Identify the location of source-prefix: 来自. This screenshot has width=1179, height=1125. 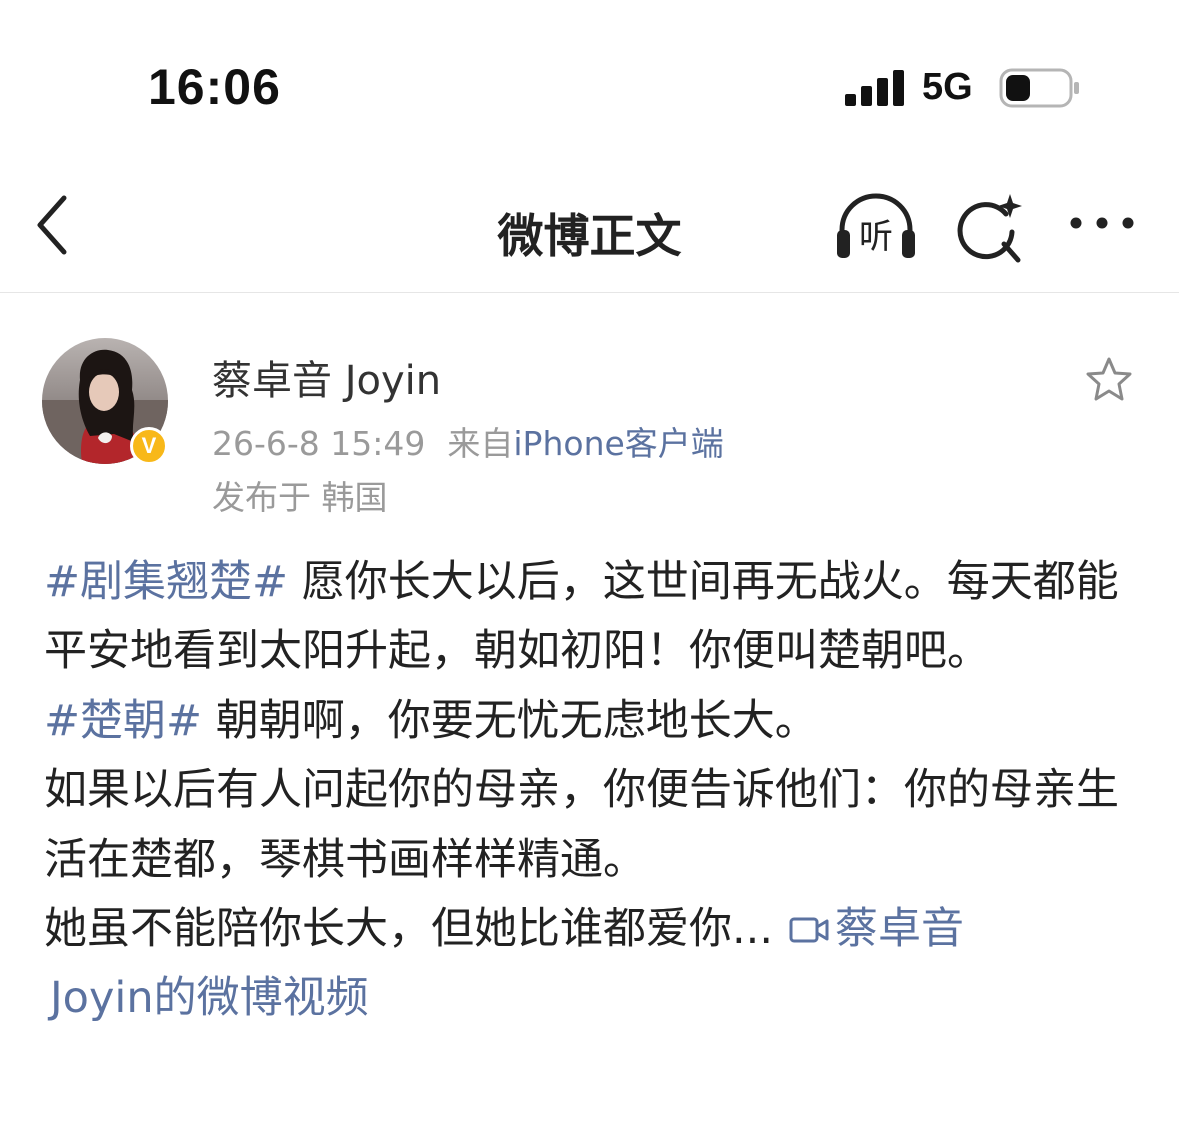
(480, 443).